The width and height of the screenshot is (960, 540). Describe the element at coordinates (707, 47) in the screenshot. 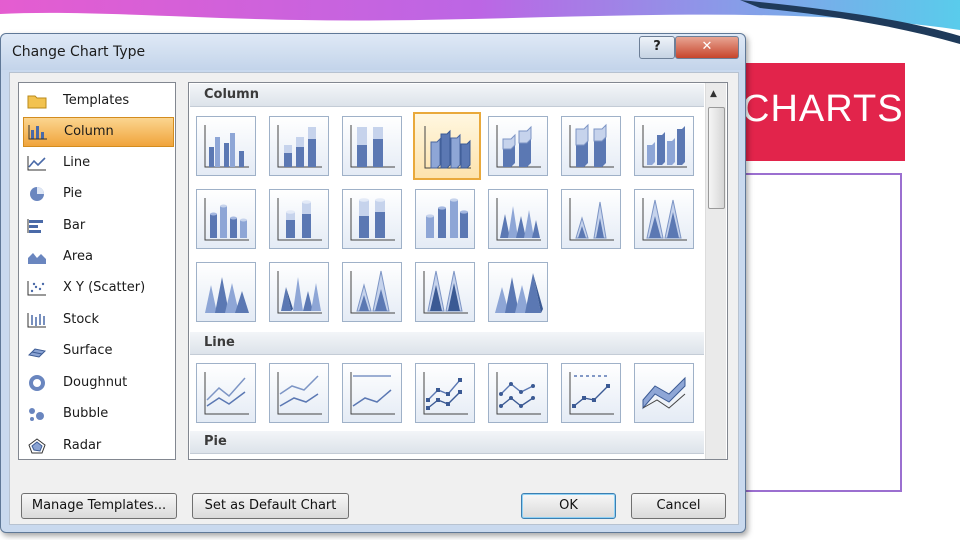

I see `close-button: ✕` at that location.